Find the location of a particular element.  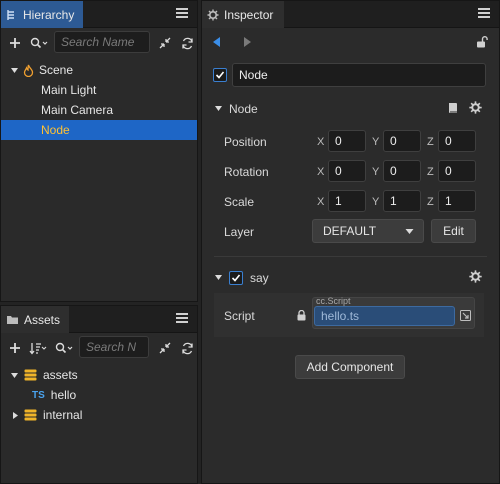

scale-y-input: 1 is located at coordinates (402, 201).